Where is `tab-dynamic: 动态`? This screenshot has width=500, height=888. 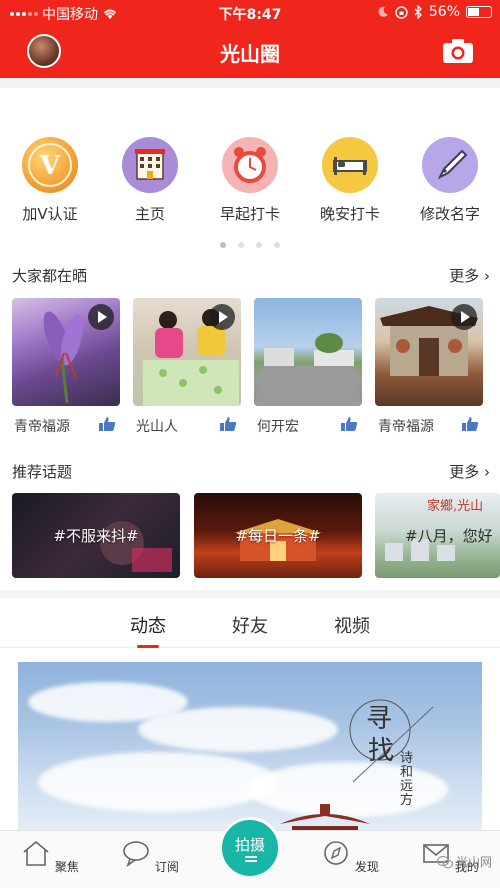
tab-dynamic: 动态 is located at coordinates (148, 625).